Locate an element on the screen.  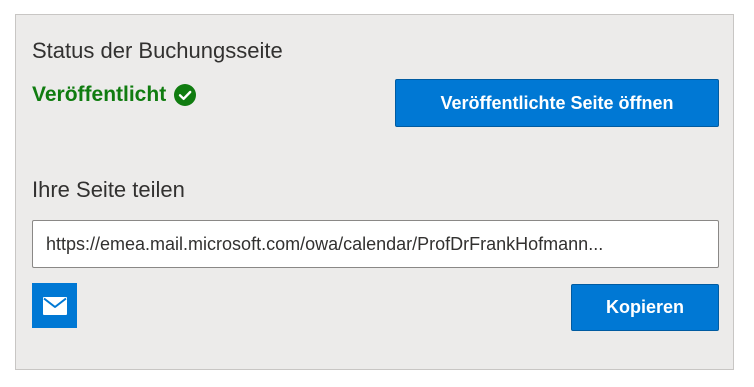
open-published-page-button: Veröffentlichte Seite öffnen is located at coordinates (557, 103).